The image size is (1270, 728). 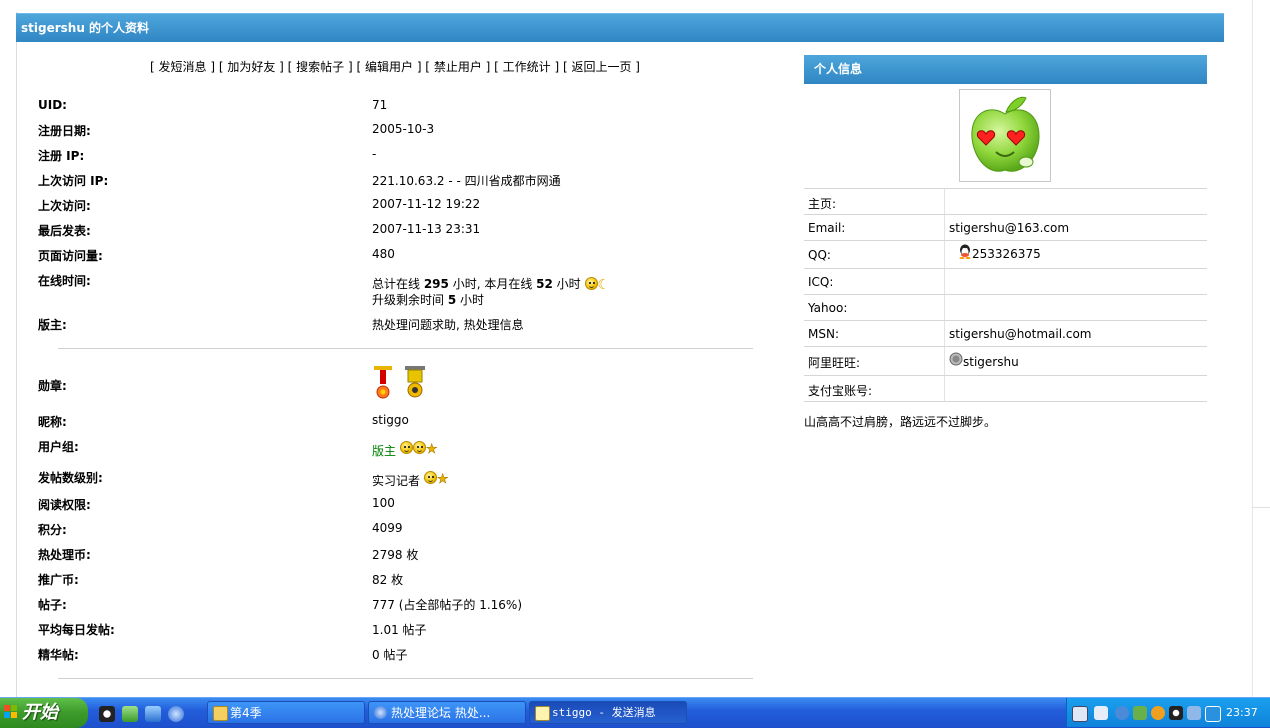 I want to click on send-message-link: 发短消息, so click(x=183, y=67).